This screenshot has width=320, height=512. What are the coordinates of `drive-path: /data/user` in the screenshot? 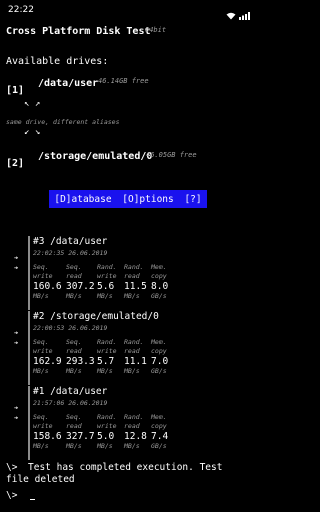 It's located at (68, 83).